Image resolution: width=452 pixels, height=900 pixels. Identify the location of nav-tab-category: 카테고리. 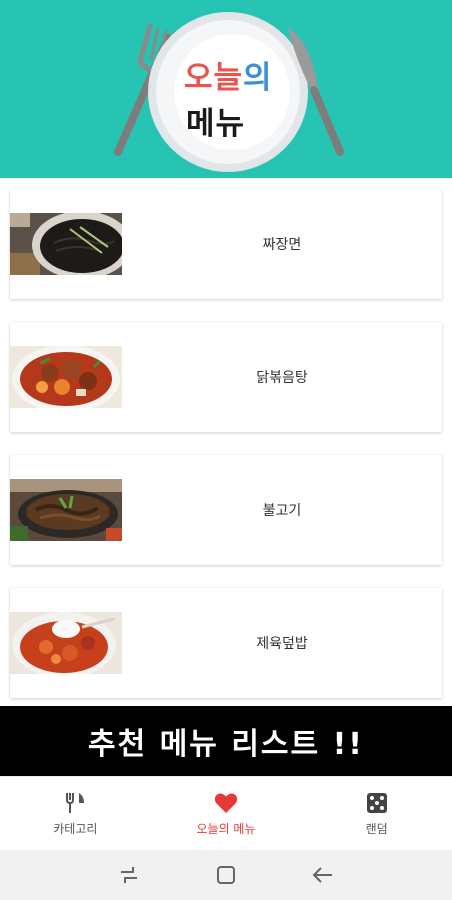
(75, 813).